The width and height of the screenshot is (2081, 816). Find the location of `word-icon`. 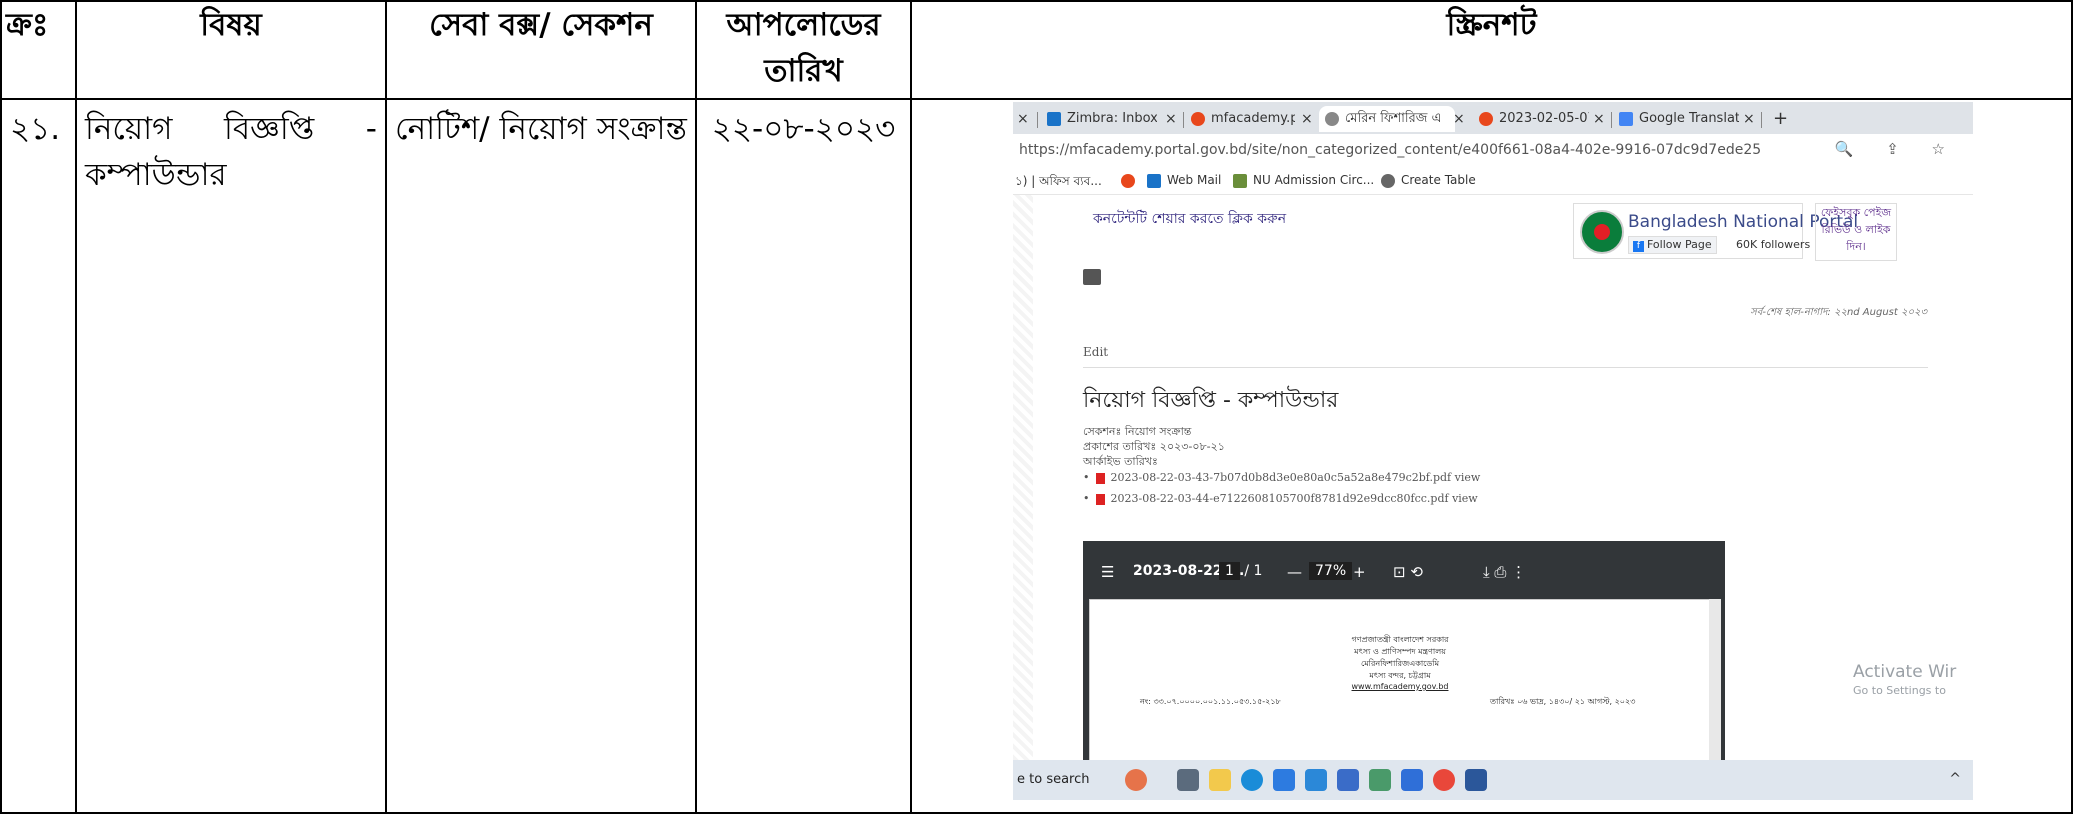

word-icon is located at coordinates (1476, 780).